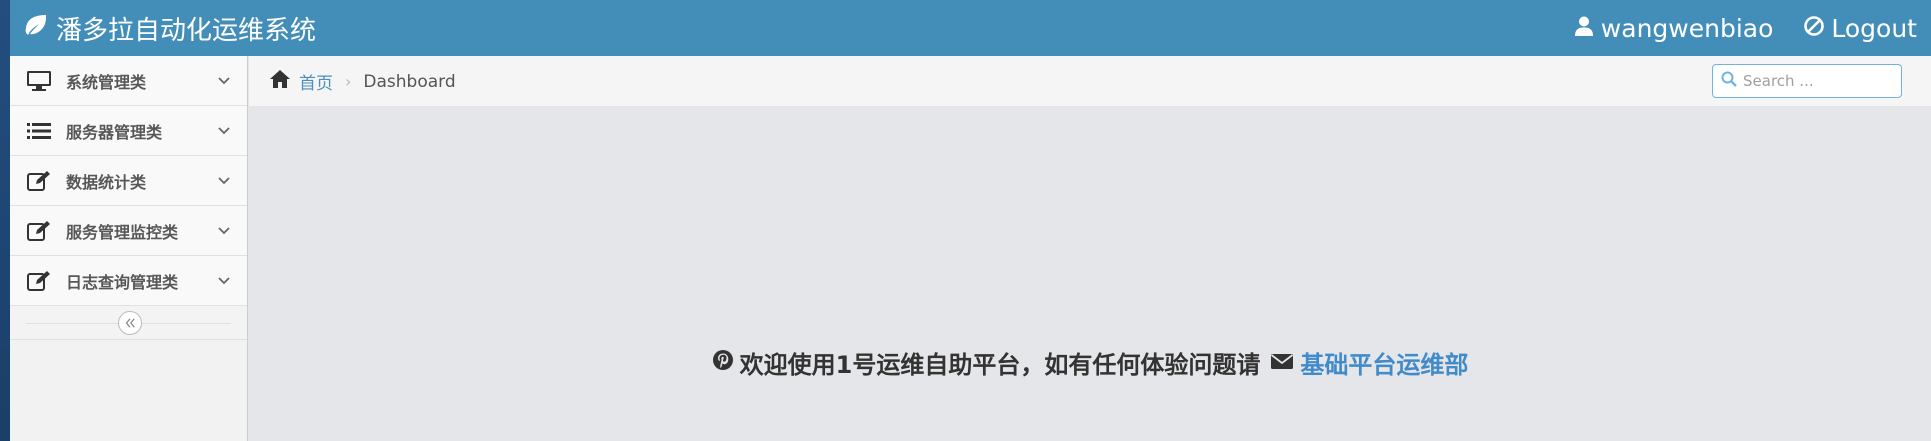  I want to click on sidebar-item-logs: 日志查询管理类, so click(128, 281).